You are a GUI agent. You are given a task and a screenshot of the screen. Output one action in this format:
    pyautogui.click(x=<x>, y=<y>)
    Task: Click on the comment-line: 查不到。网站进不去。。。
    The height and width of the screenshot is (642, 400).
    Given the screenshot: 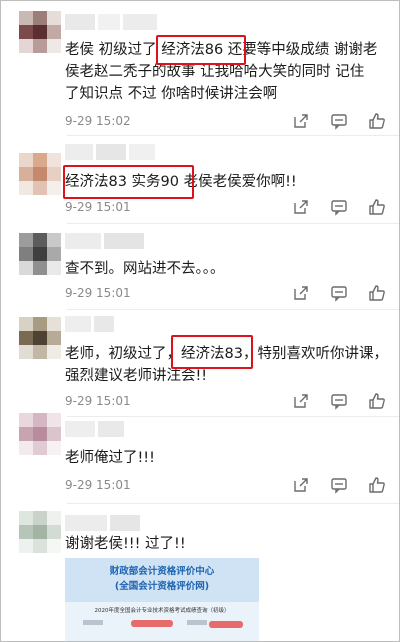 What is the action you would take?
    pyautogui.click(x=145, y=269)
    